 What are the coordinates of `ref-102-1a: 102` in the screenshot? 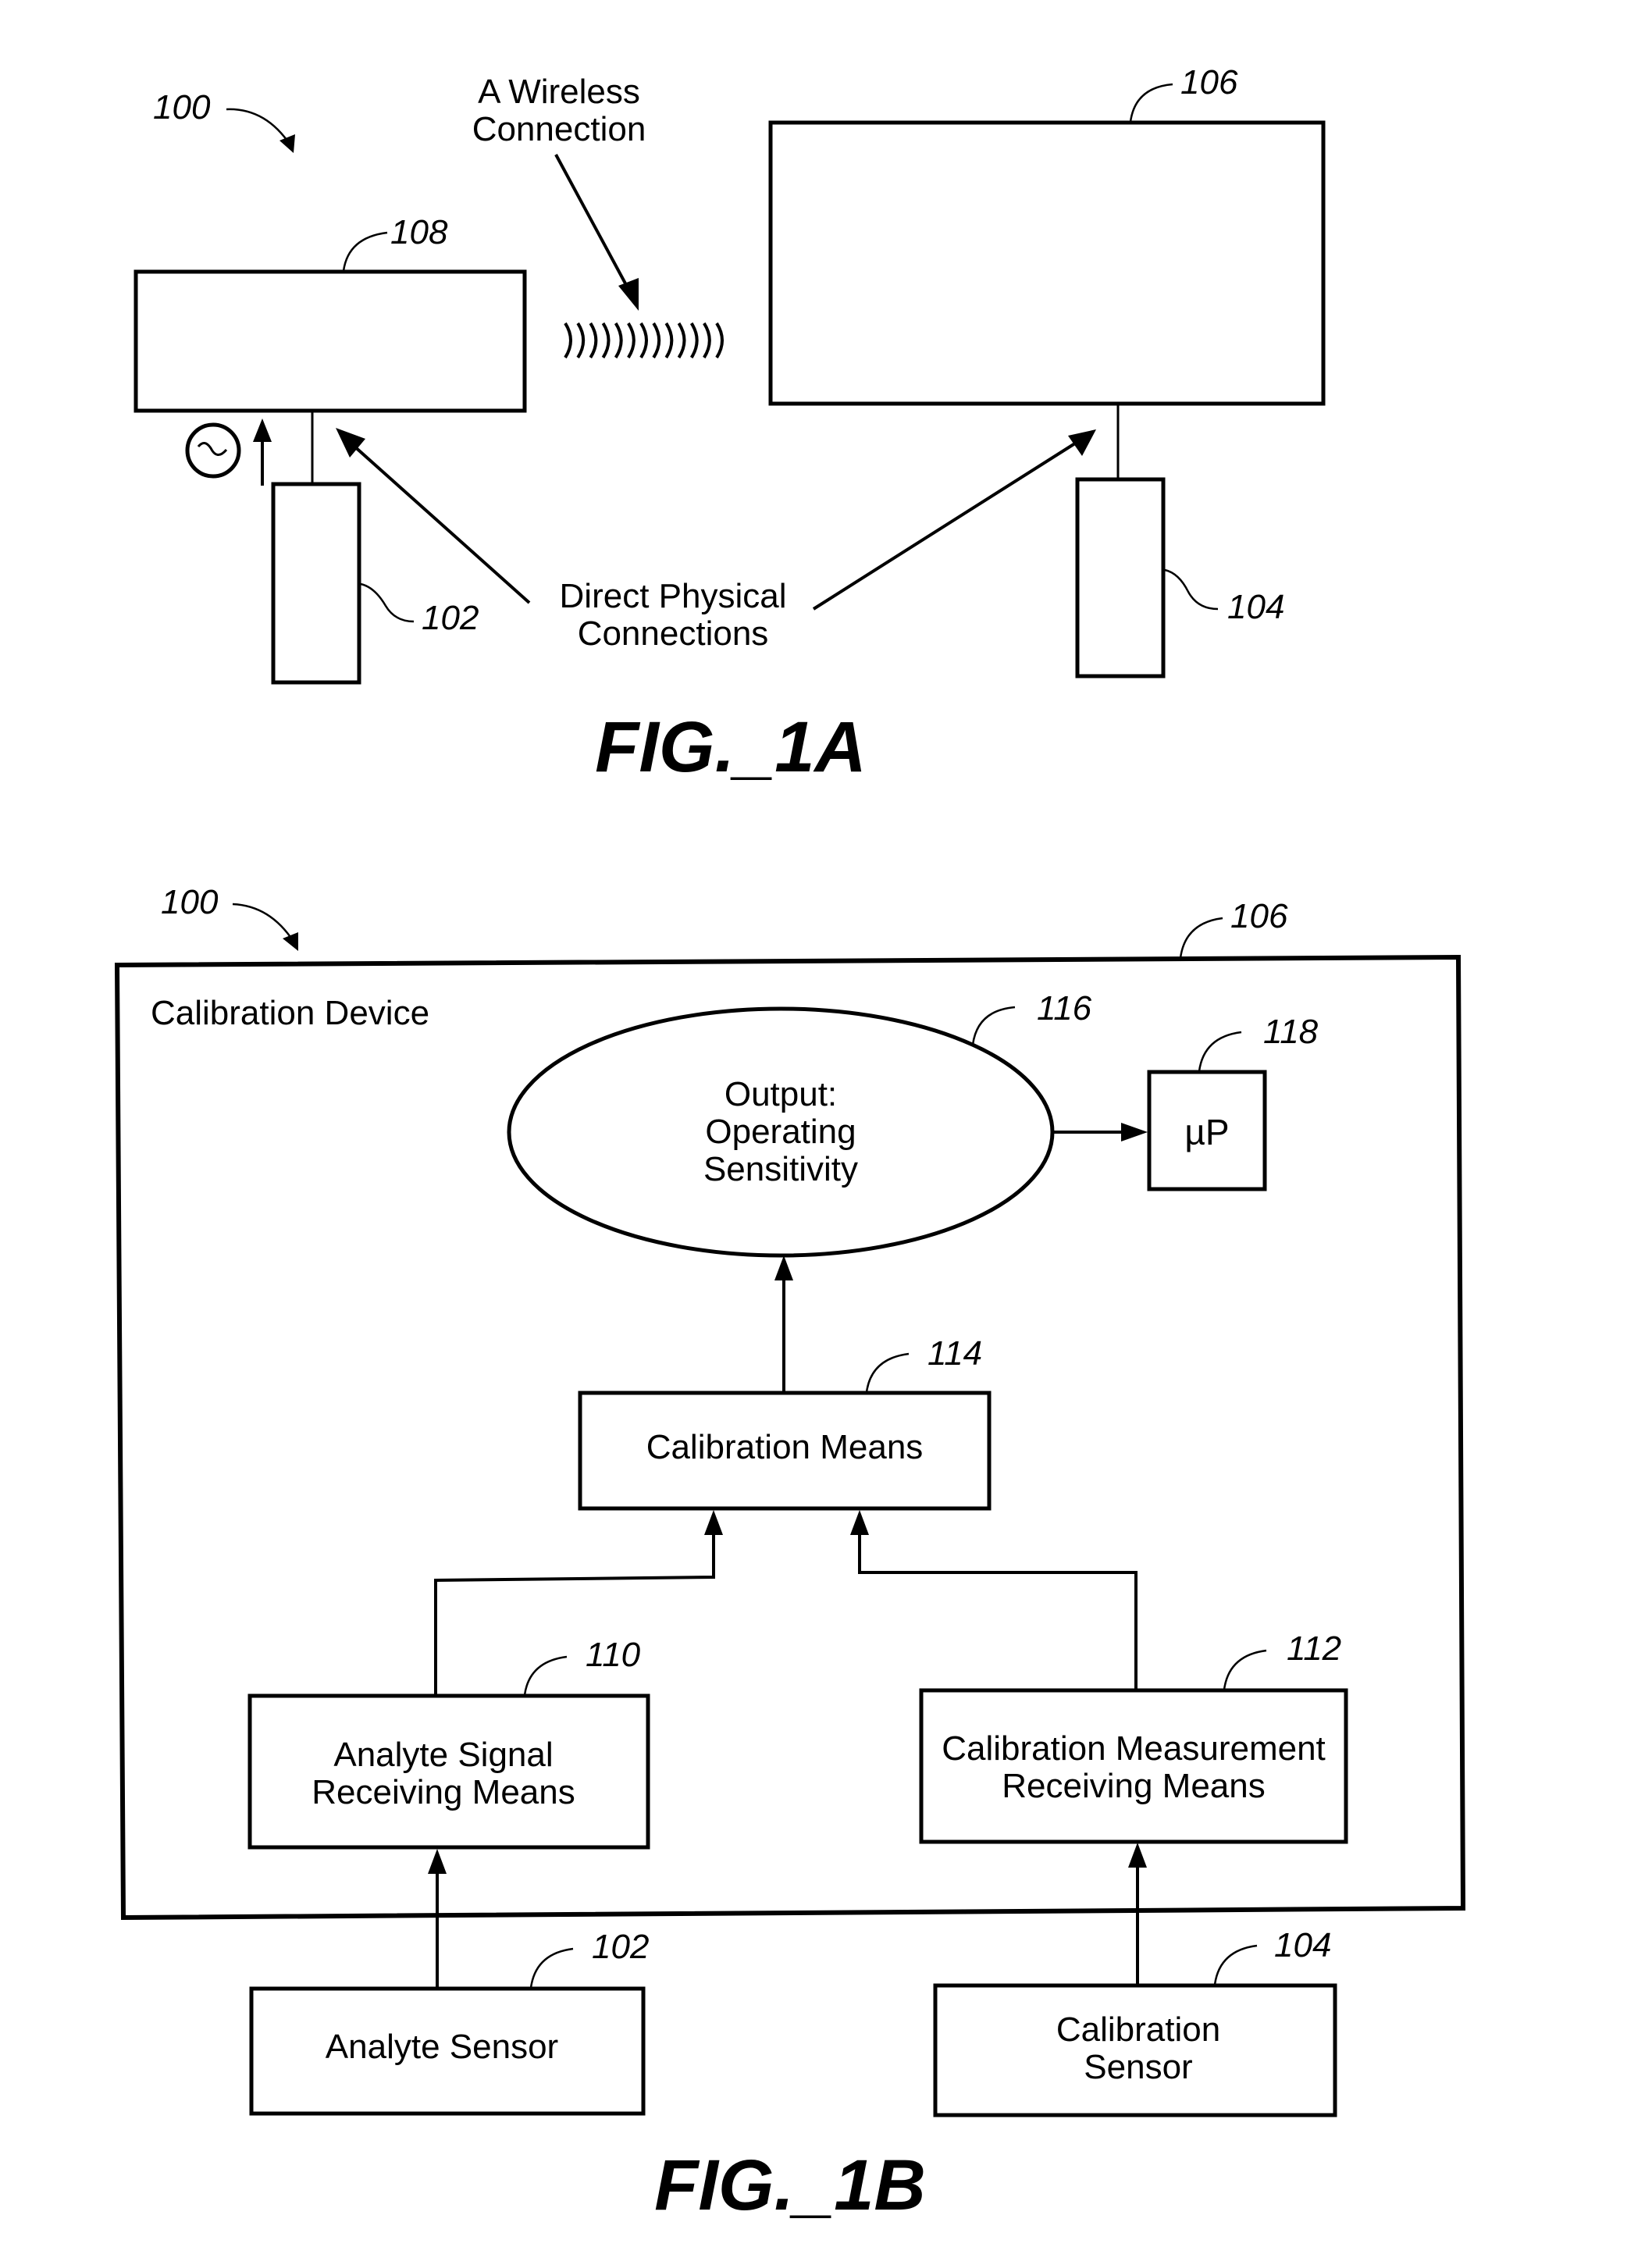 It's located at (450, 618).